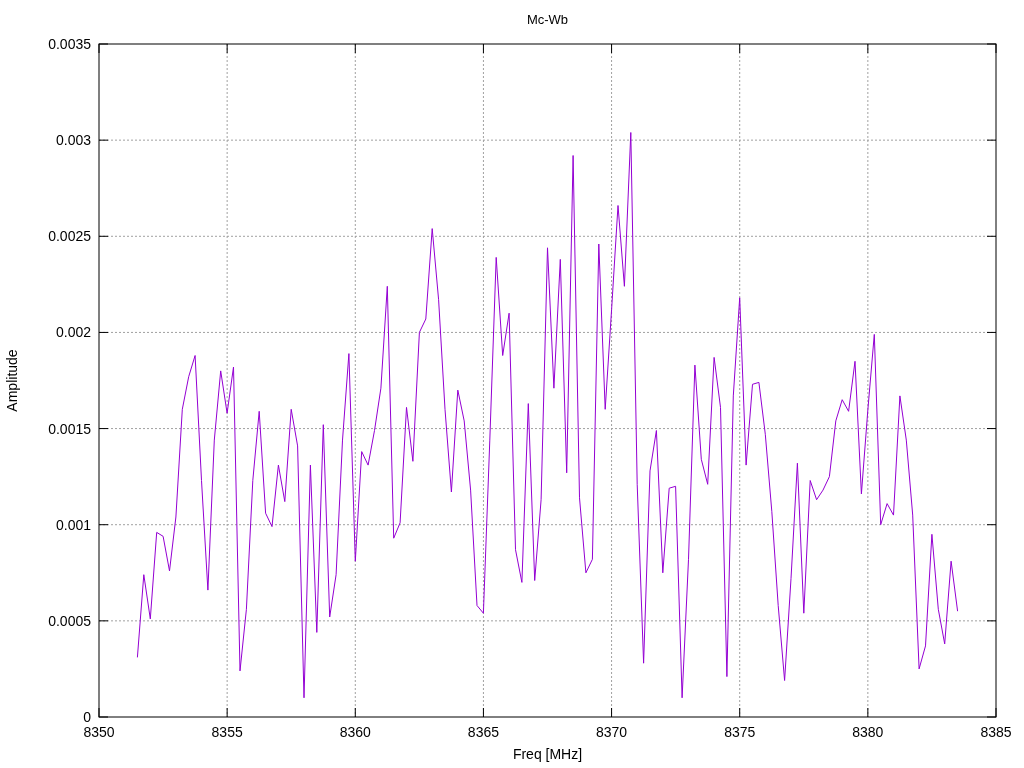  Describe the element at coordinates (69, 428) in the screenshot. I see `axis-tick-label: 0.0015` at that location.